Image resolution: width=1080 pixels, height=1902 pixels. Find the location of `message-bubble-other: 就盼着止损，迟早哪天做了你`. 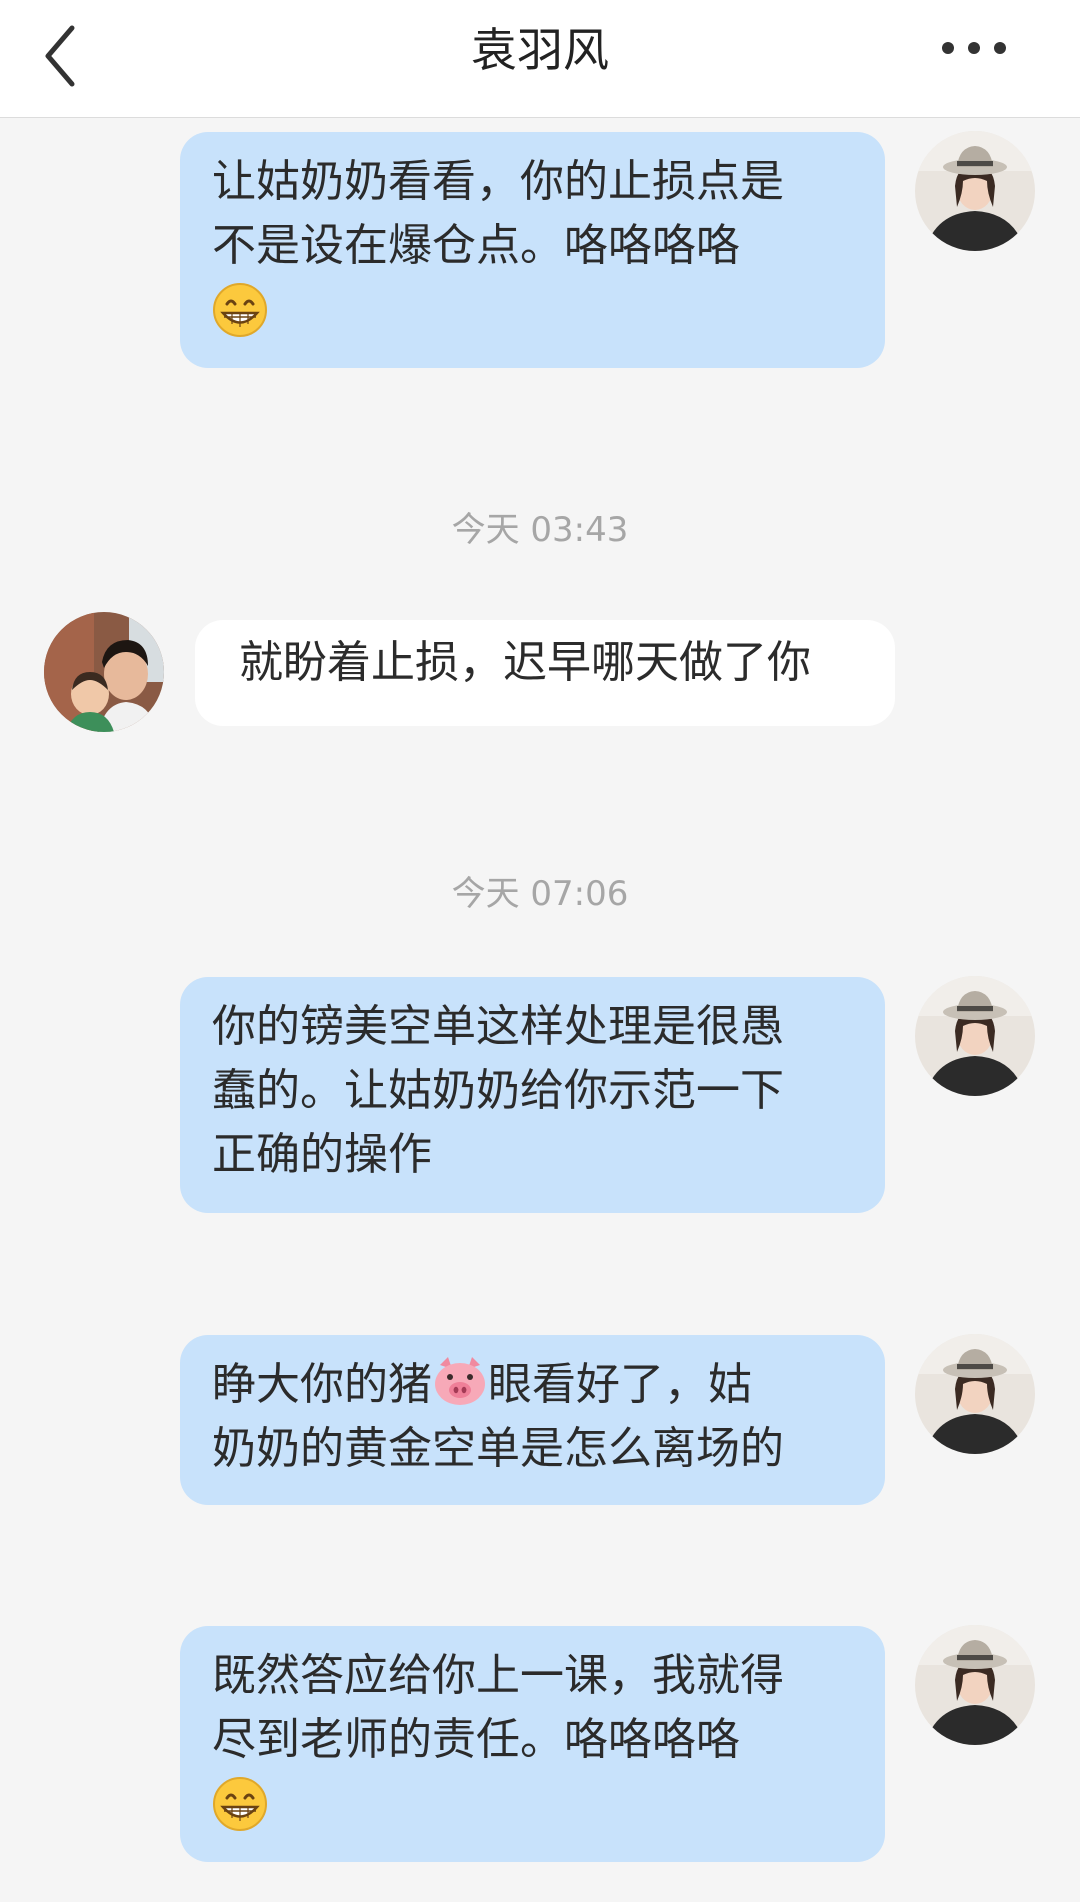

message-bubble-other: 就盼着止损，迟早哪天做了你 is located at coordinates (545, 673).